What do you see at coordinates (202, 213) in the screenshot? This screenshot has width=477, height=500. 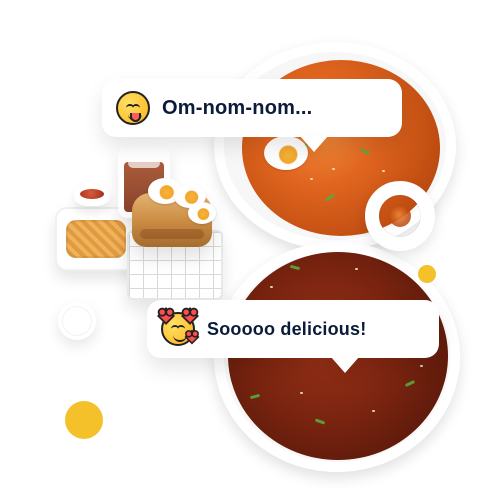 I see `egg-slice` at bounding box center [202, 213].